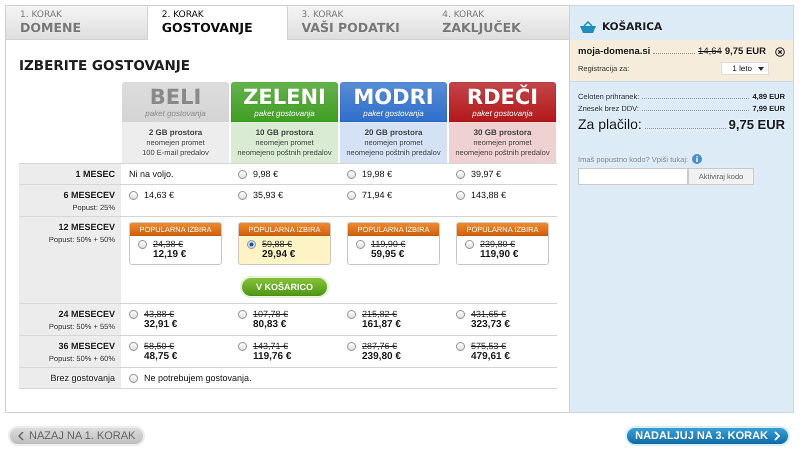 The width and height of the screenshot is (800, 456). I want to click on cart-title: KOŠARICA, so click(632, 27).